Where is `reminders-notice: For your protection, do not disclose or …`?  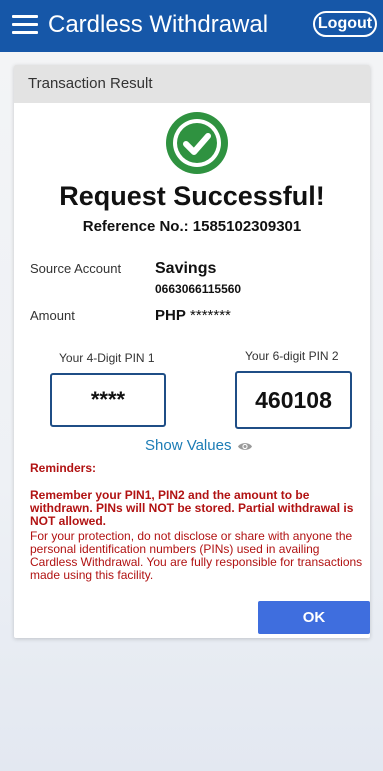 reminders-notice: For your protection, do not disclose or … is located at coordinates (196, 555).